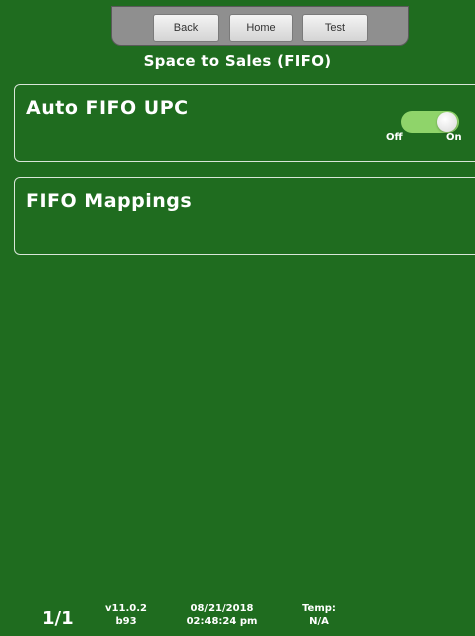 The image size is (475, 636). What do you see at coordinates (126, 608) in the screenshot?
I see `version-number: v11.0.2` at bounding box center [126, 608].